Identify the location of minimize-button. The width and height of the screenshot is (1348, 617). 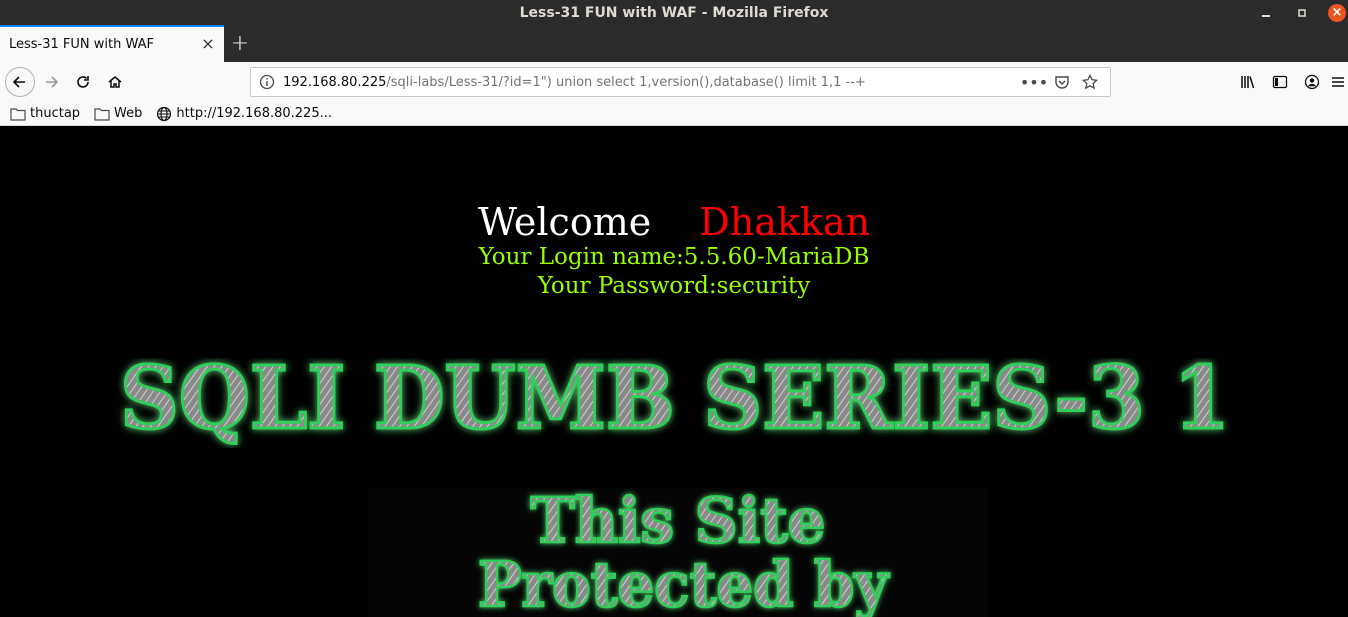
(1266, 13).